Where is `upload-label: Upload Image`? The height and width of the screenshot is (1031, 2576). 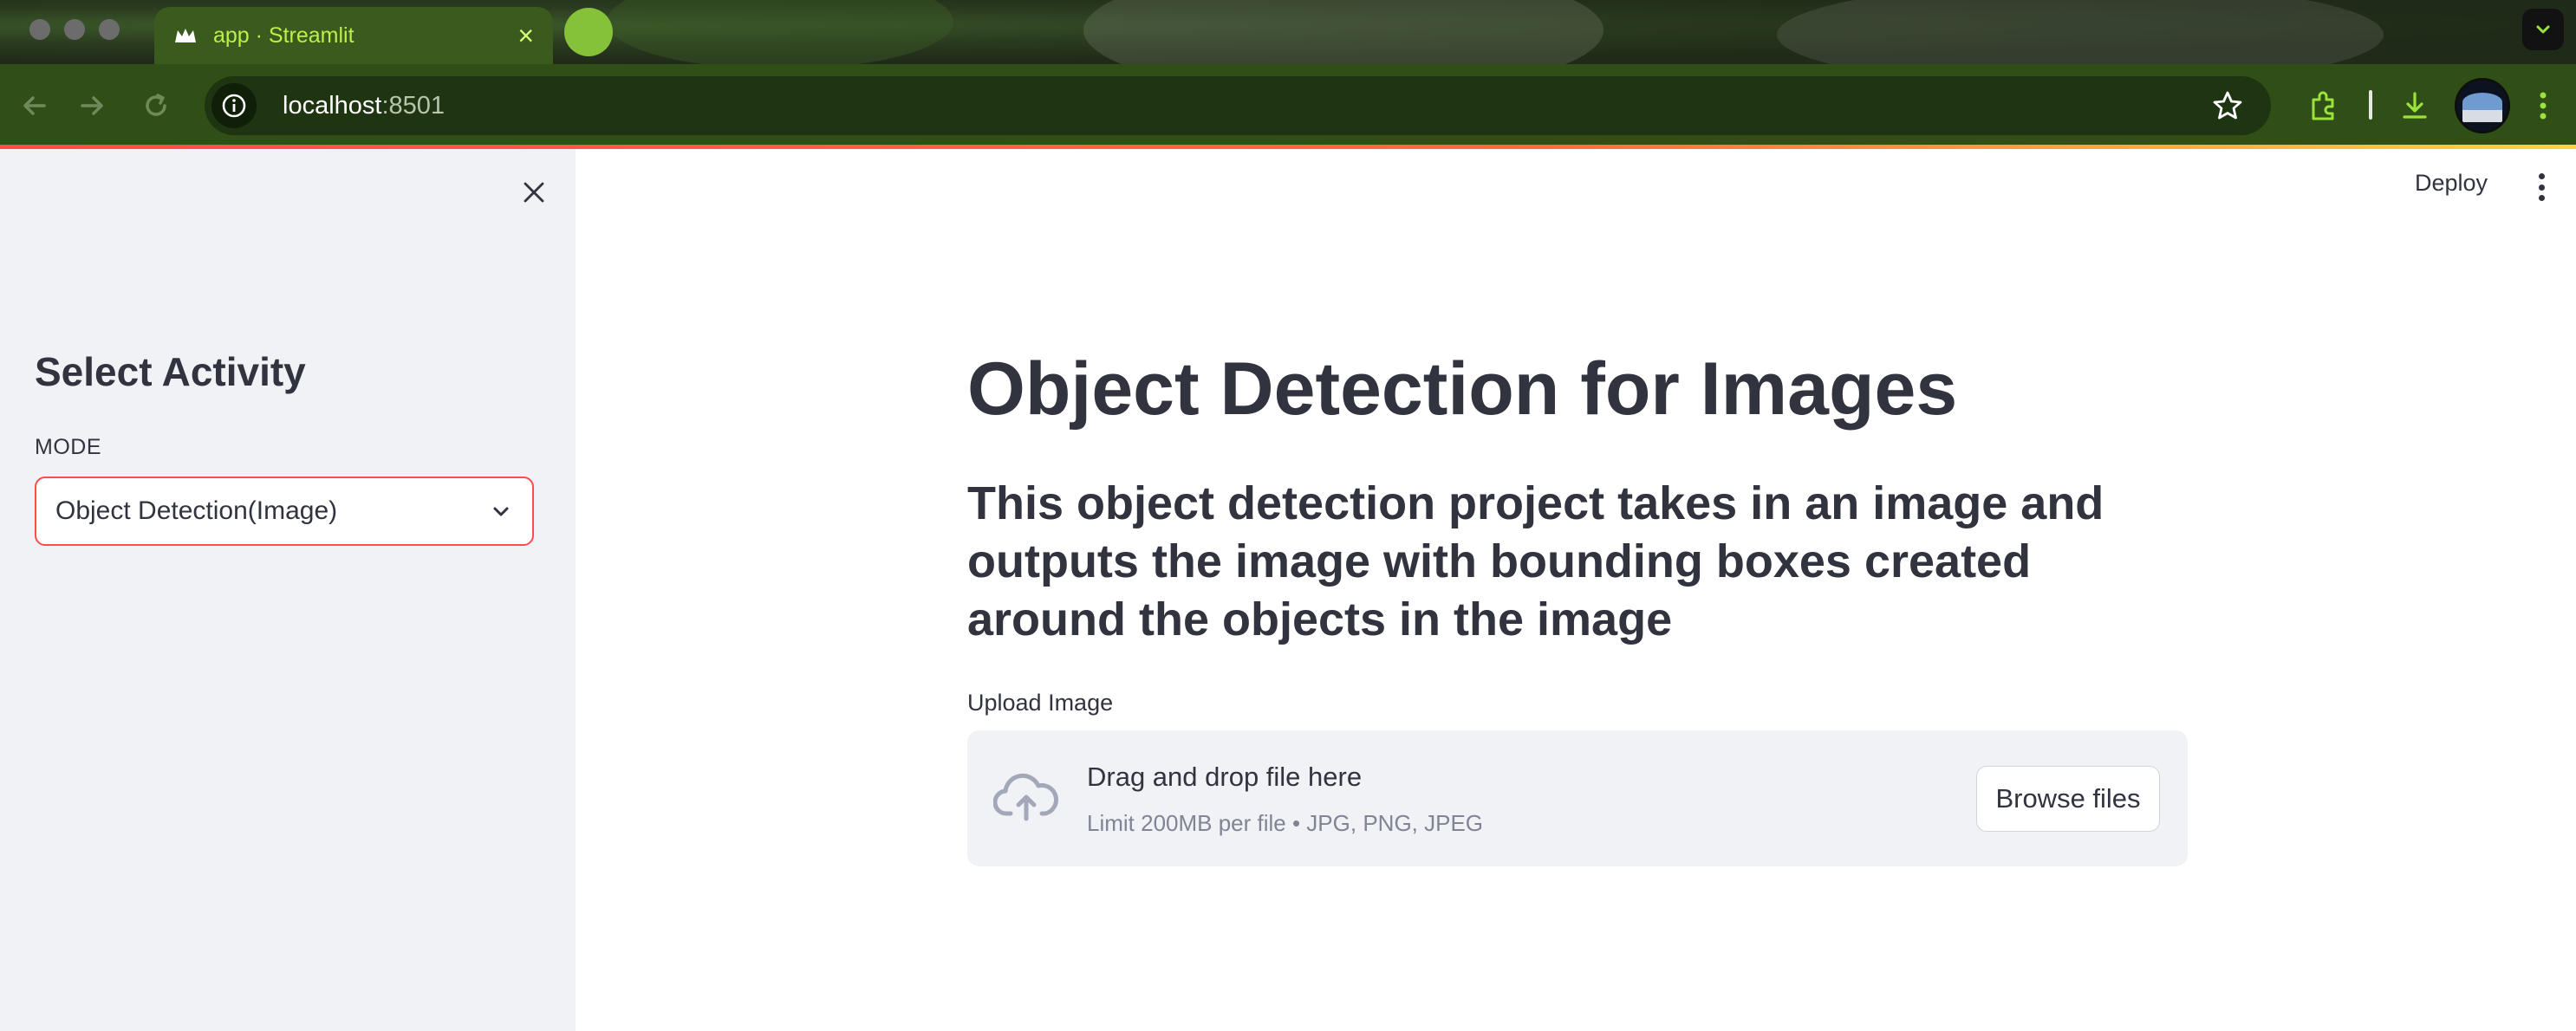 upload-label: Upload Image is located at coordinates (1040, 703).